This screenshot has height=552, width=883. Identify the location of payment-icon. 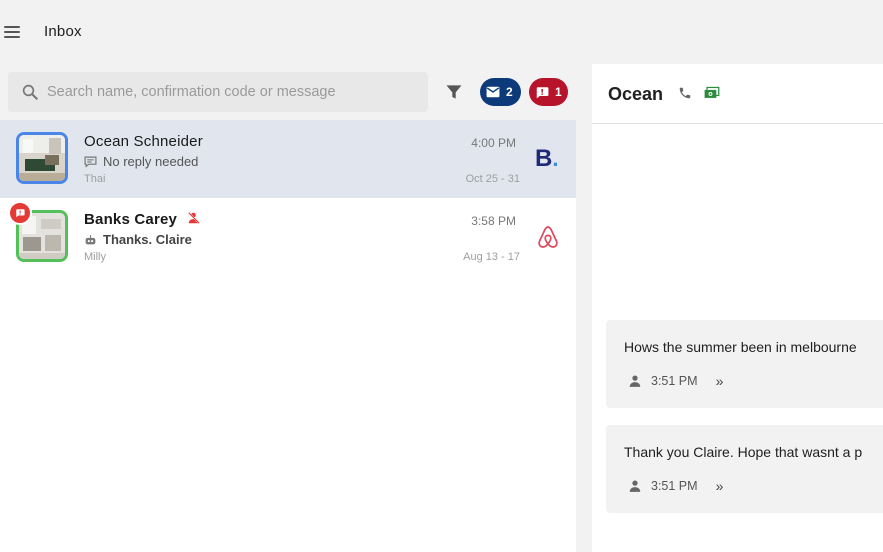
(712, 93).